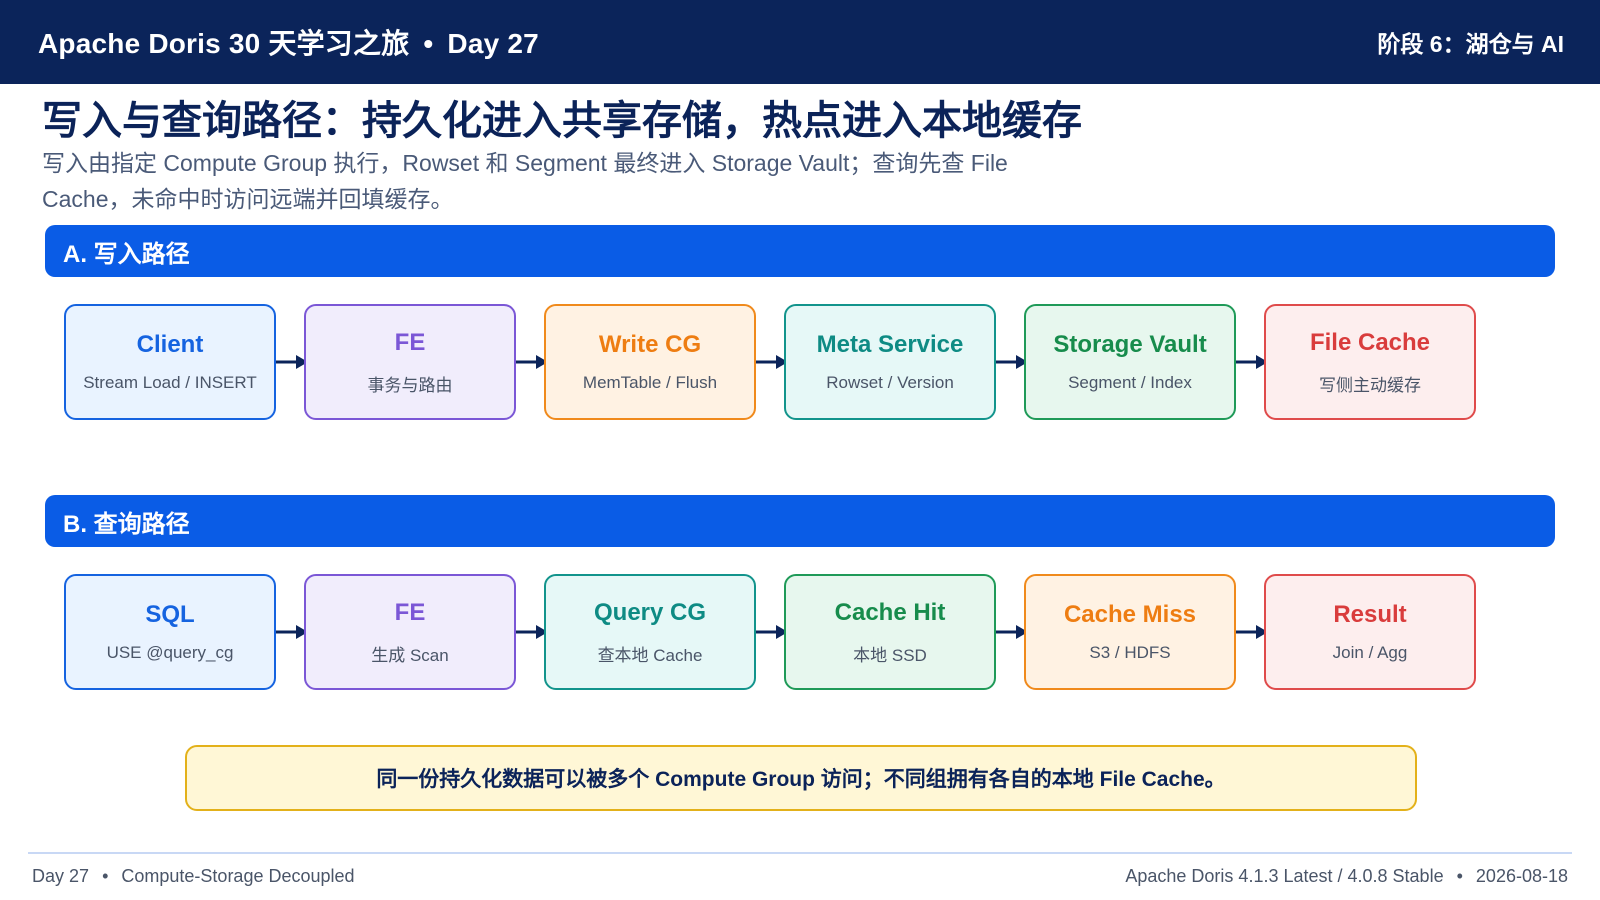 The image size is (1600, 900). What do you see at coordinates (650, 655) in the screenshot?
I see `flow-node-subtitle: 查本地 Cache` at bounding box center [650, 655].